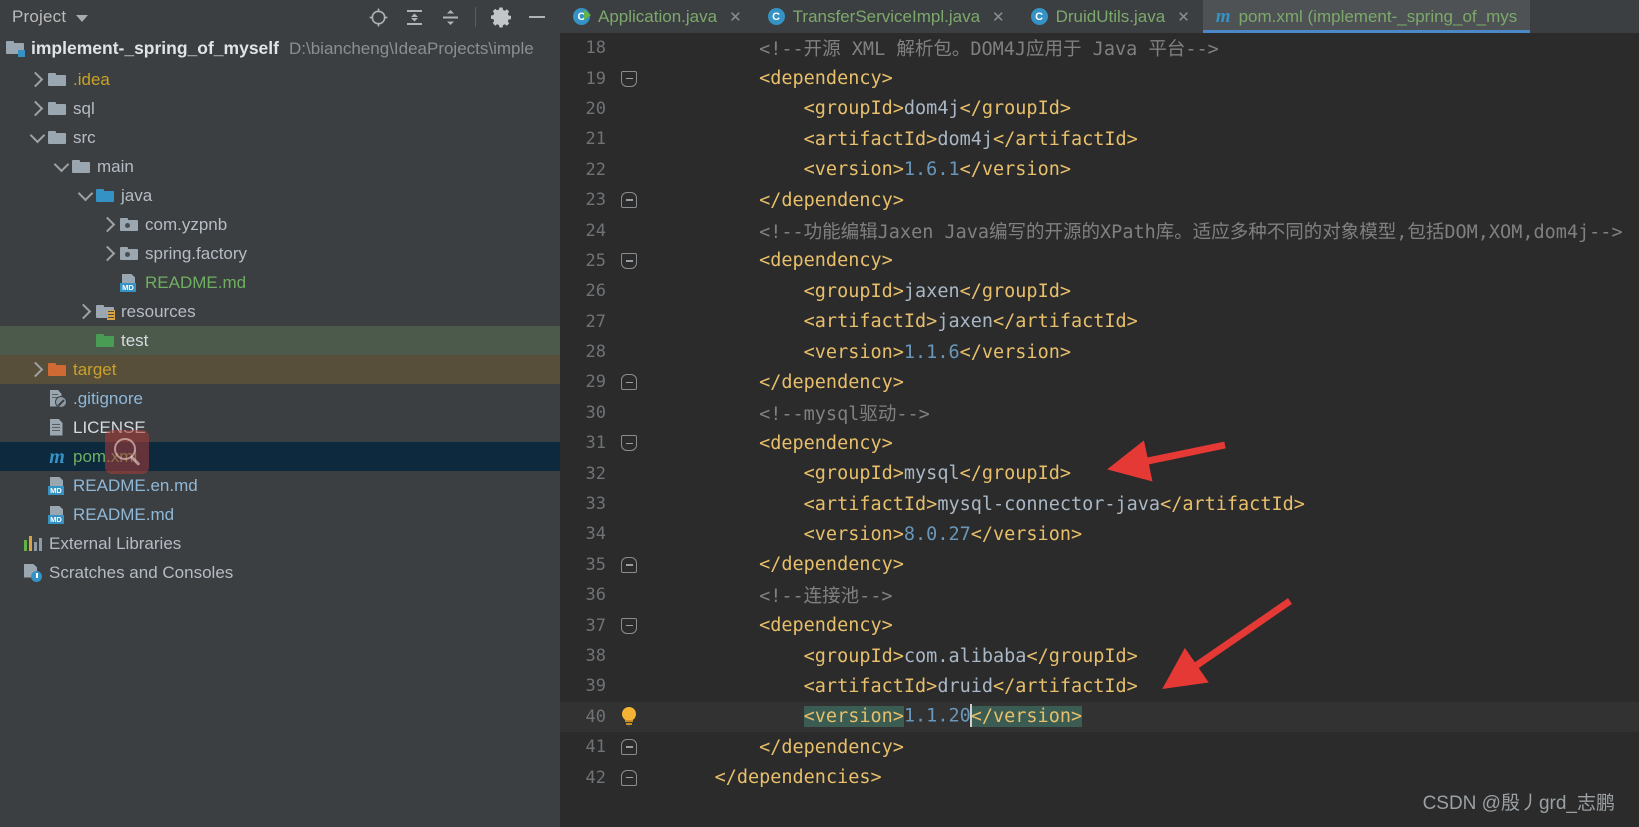 This screenshot has height=827, width=1639. I want to click on code-line: 41 </dependency>, so click(1099, 747).